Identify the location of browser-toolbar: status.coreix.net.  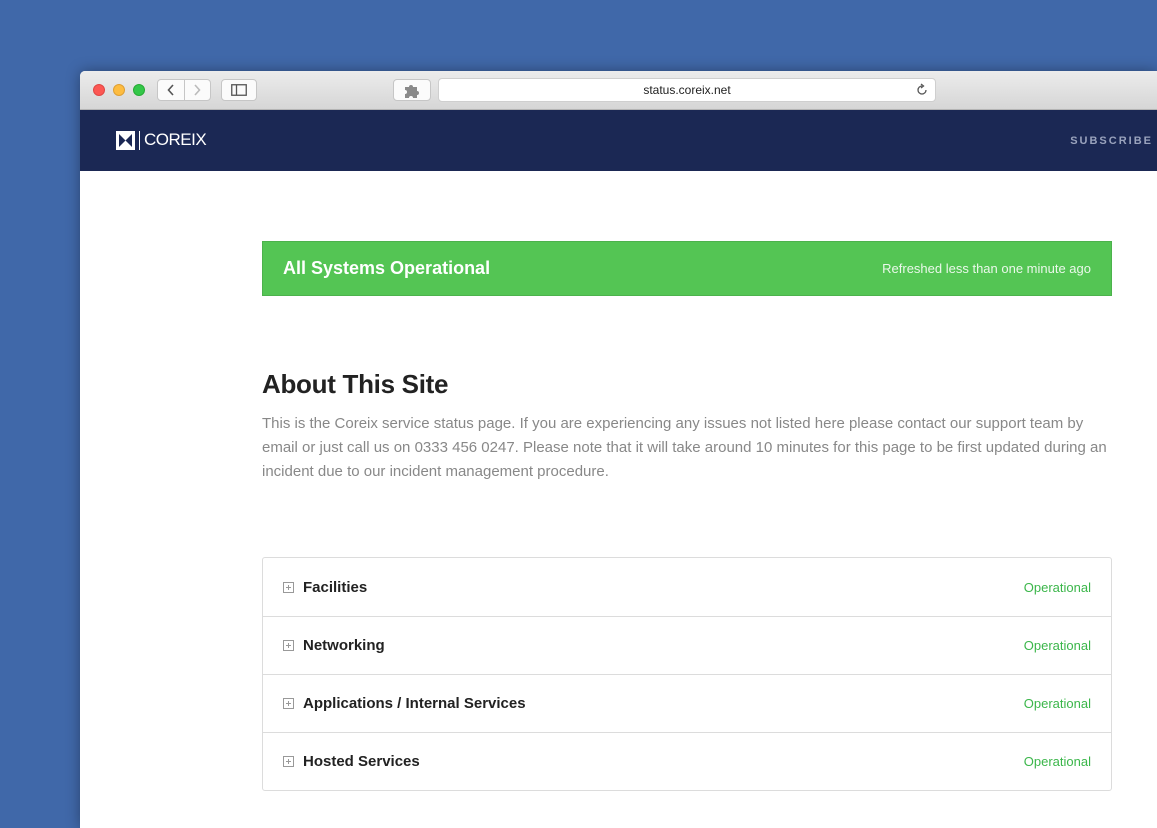
(618, 90).